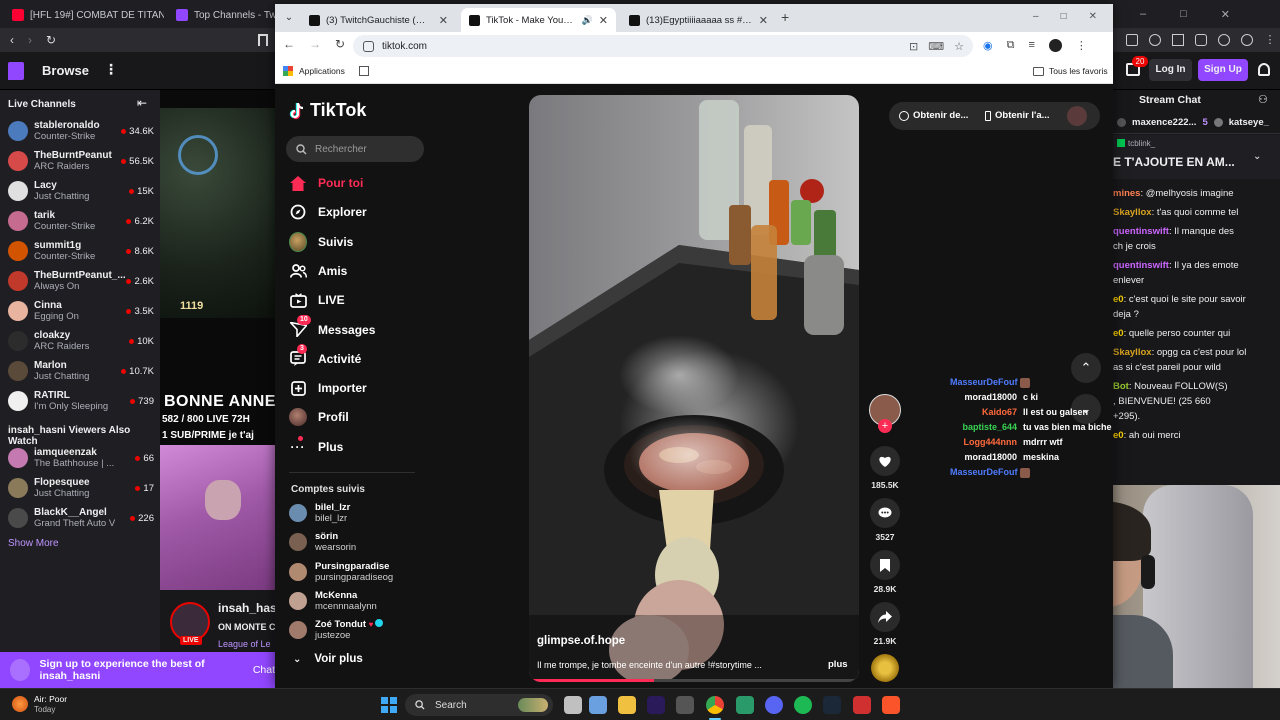 The height and width of the screenshot is (720, 1280). I want to click on bg-tab-twitch: Top Channels - Twitch, so click(223, 15).